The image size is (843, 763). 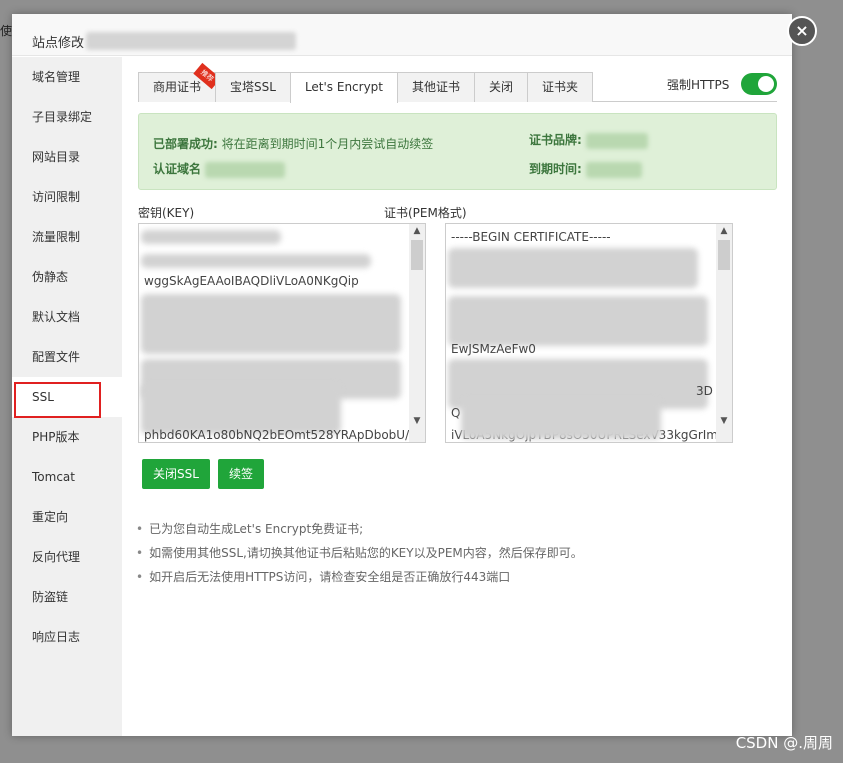 What do you see at coordinates (67, 517) in the screenshot?
I see `sidebar-item-11: 重定向` at bounding box center [67, 517].